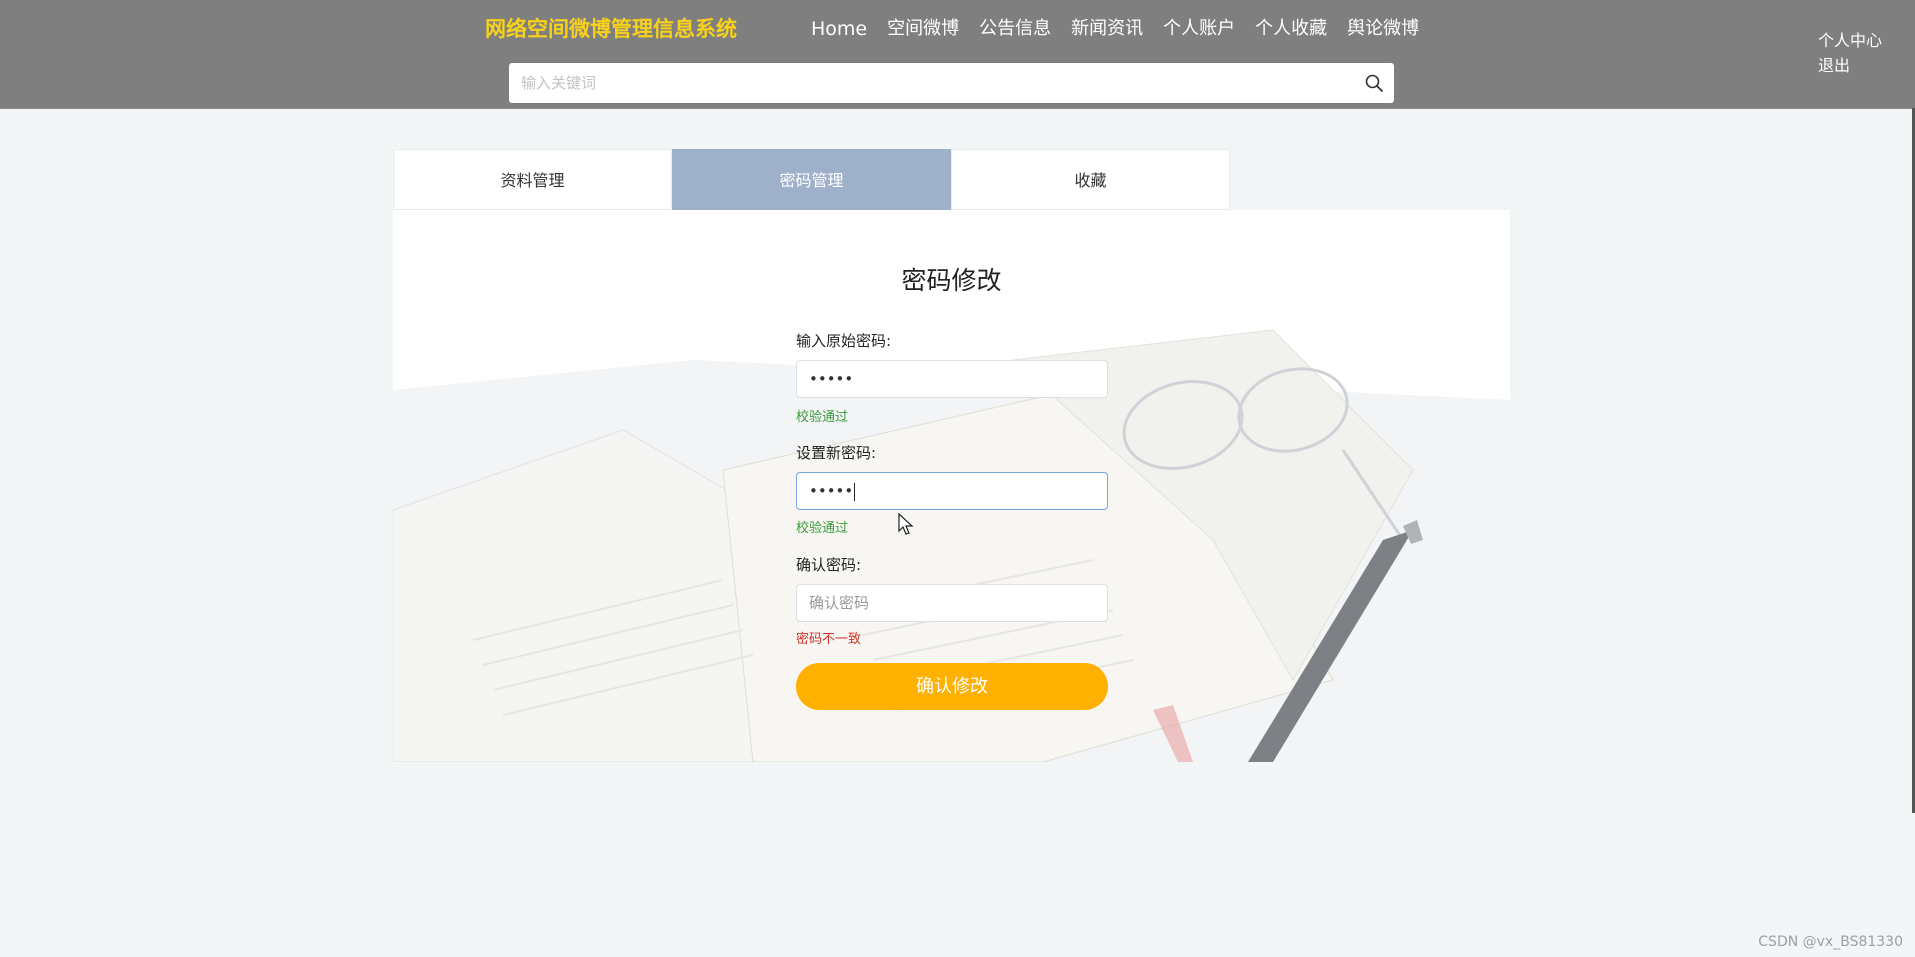 Image resolution: width=1915 pixels, height=957 pixels. I want to click on tab-favorites: 收藏, so click(1090, 179).